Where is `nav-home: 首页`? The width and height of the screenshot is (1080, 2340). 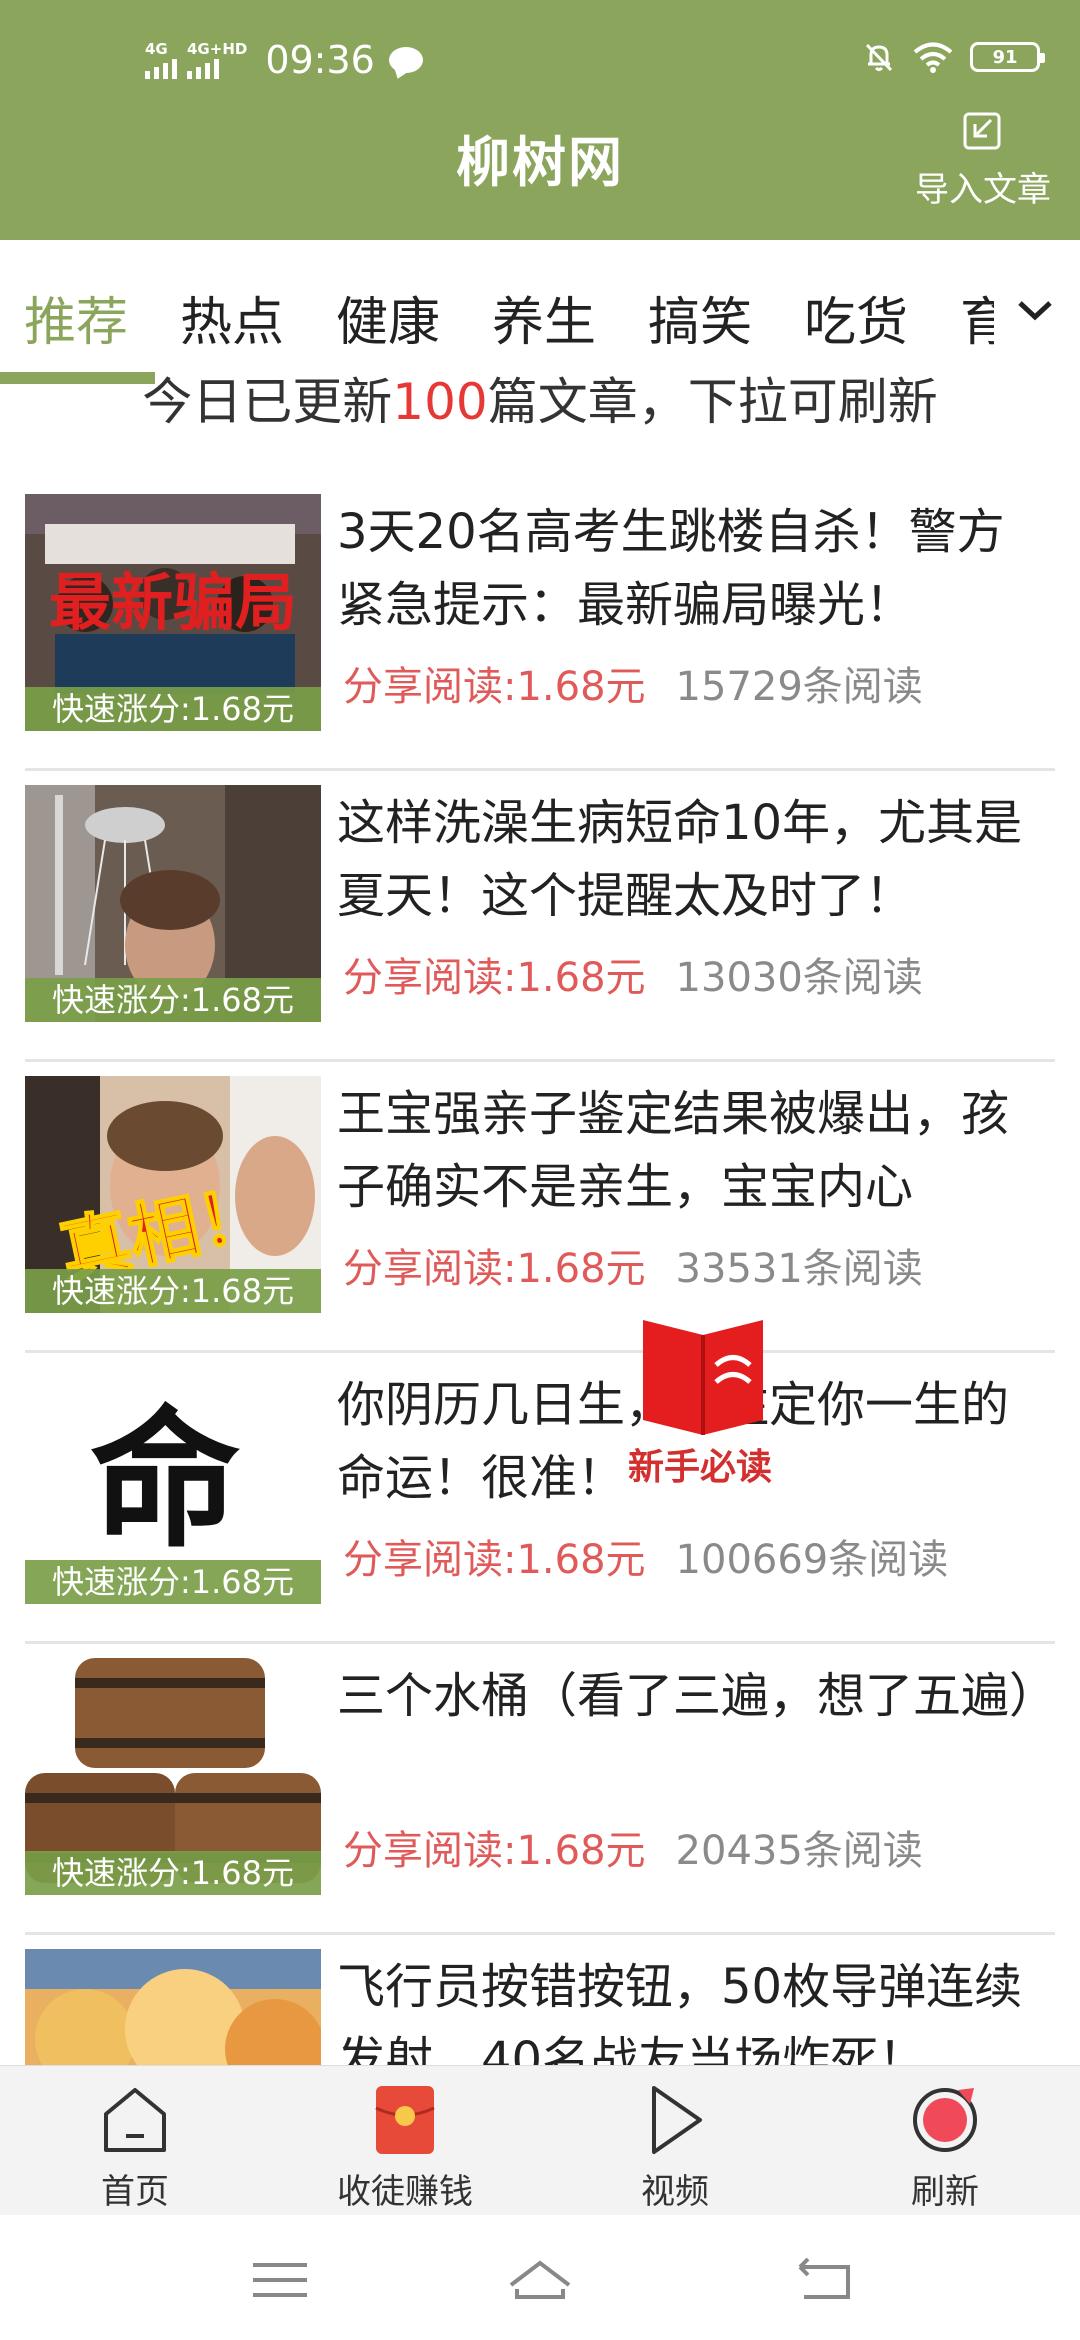
nav-home: 首页 is located at coordinates (135, 2141).